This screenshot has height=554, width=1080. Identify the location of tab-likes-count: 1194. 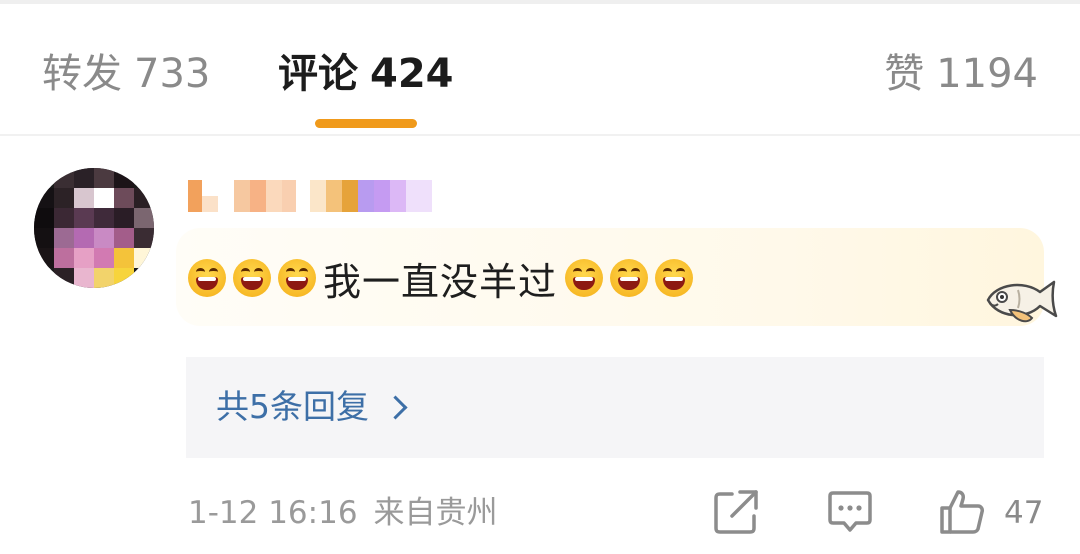
(987, 74).